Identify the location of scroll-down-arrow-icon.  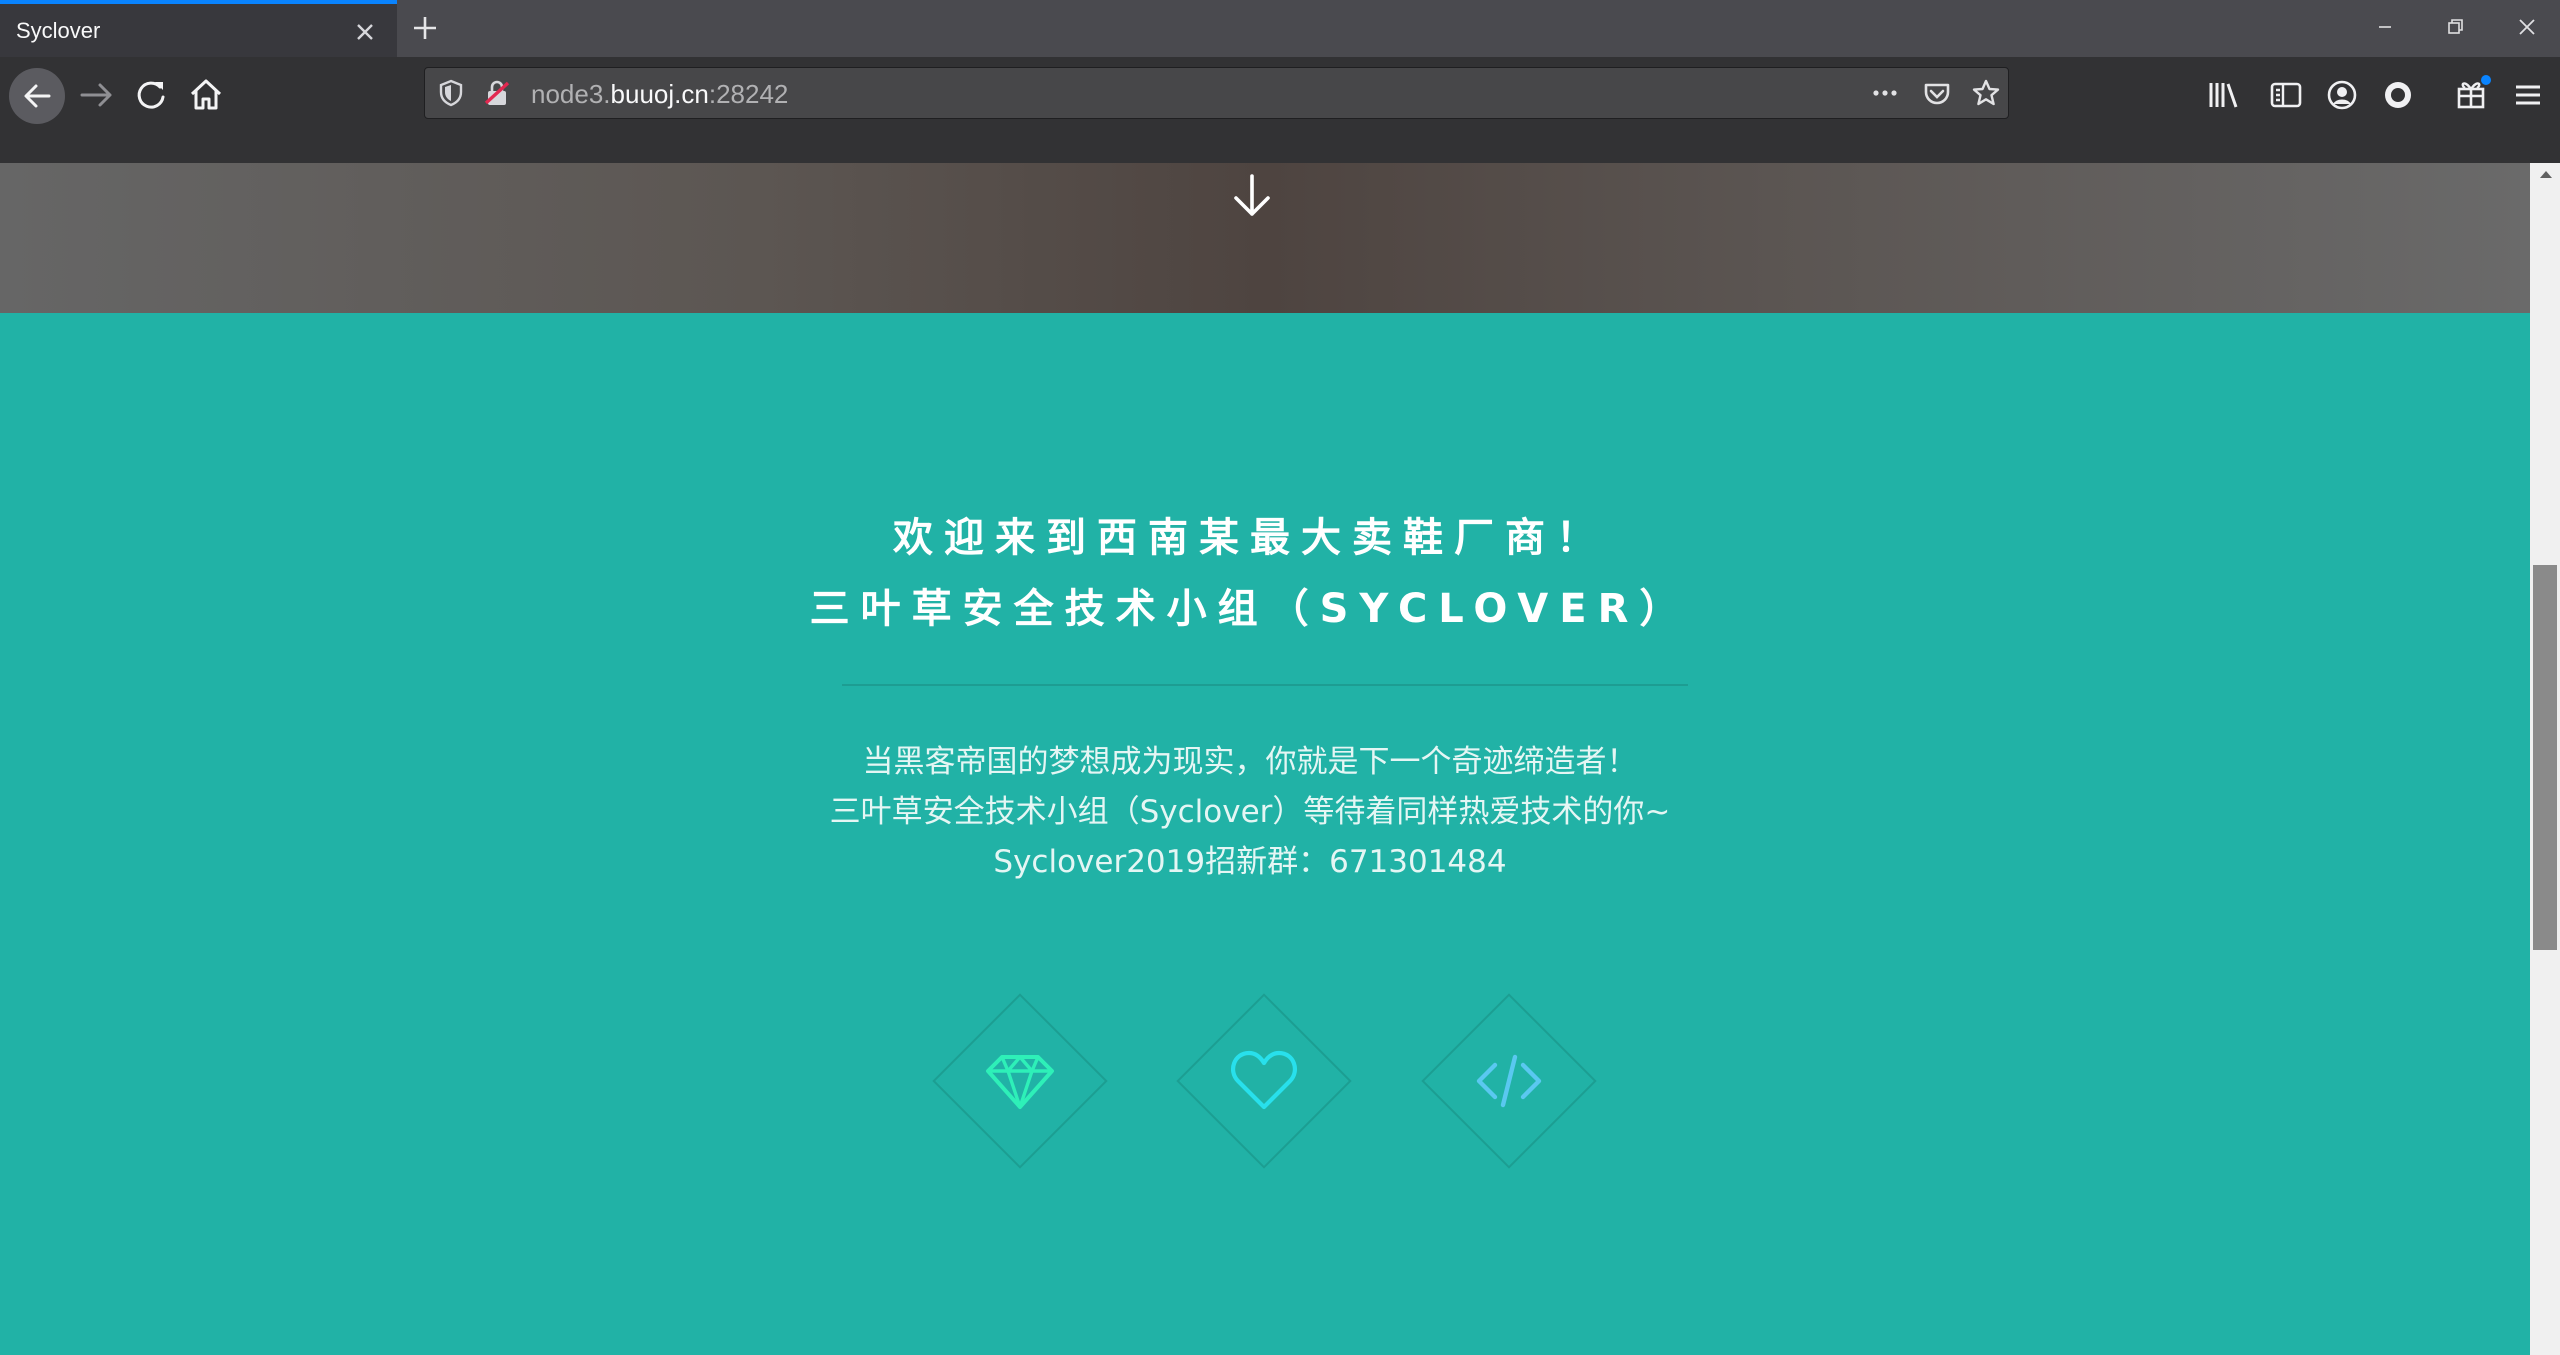
(1252, 196).